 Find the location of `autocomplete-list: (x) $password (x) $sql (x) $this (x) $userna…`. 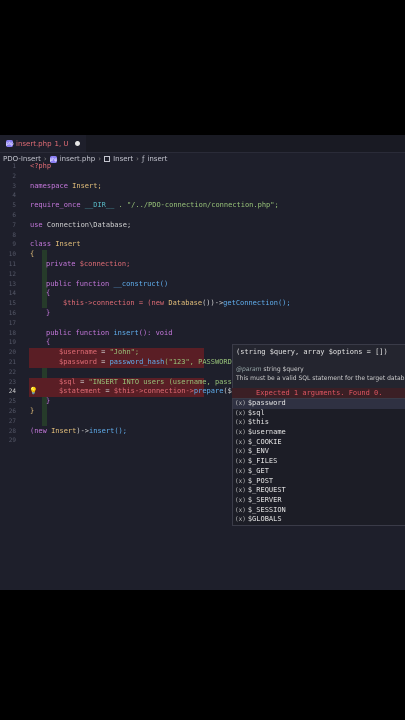

autocomplete-list: (x) $password (x) $sql (x) $this (x) $userna… is located at coordinates (318, 462).